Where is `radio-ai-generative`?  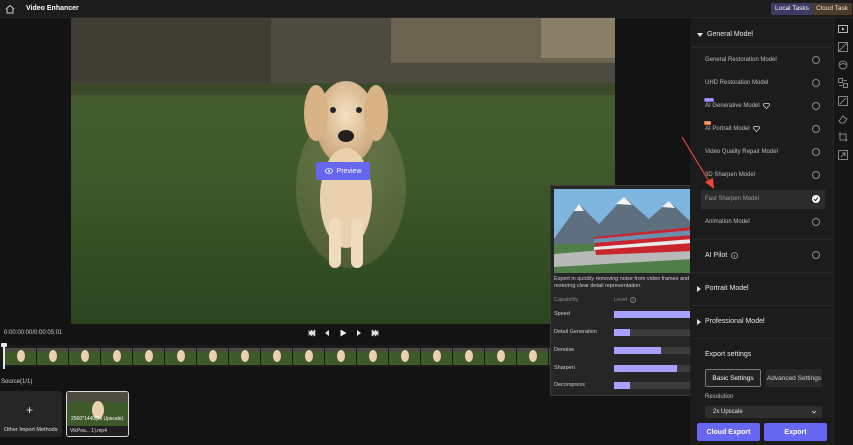 radio-ai-generative is located at coordinates (816, 106).